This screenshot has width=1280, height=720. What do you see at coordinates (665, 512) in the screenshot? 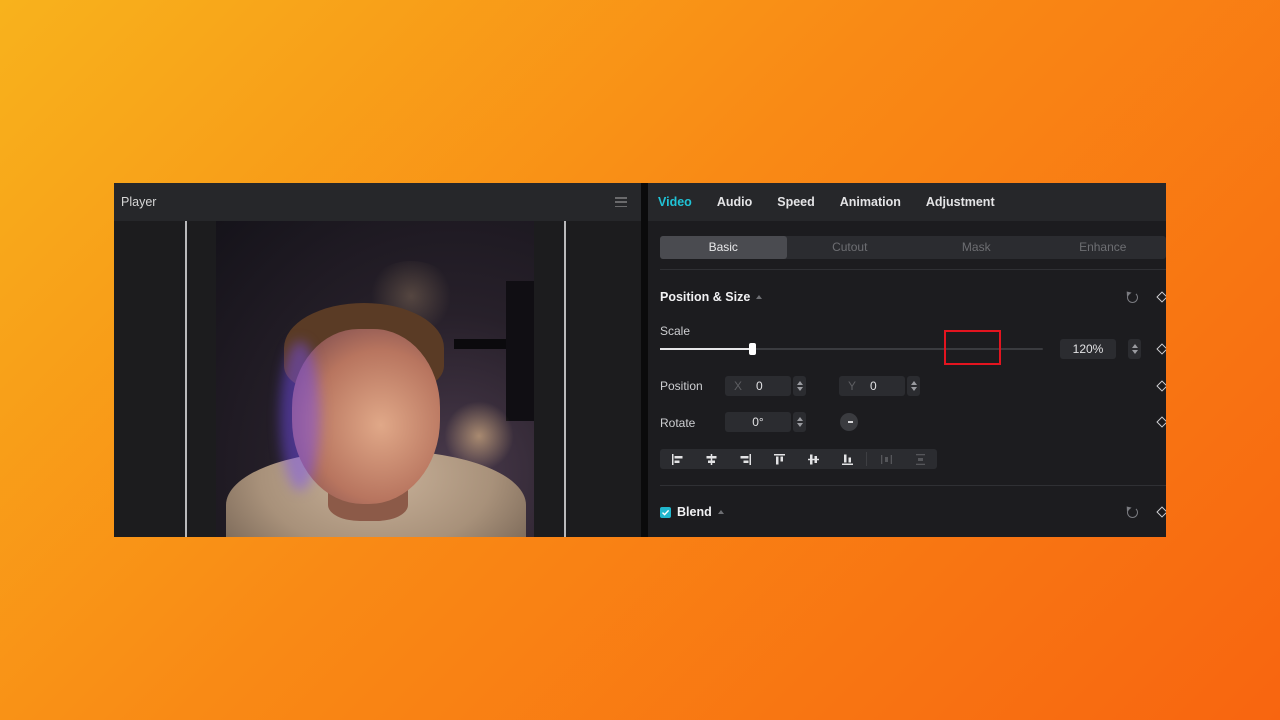
I see `blend-checkbox` at bounding box center [665, 512].